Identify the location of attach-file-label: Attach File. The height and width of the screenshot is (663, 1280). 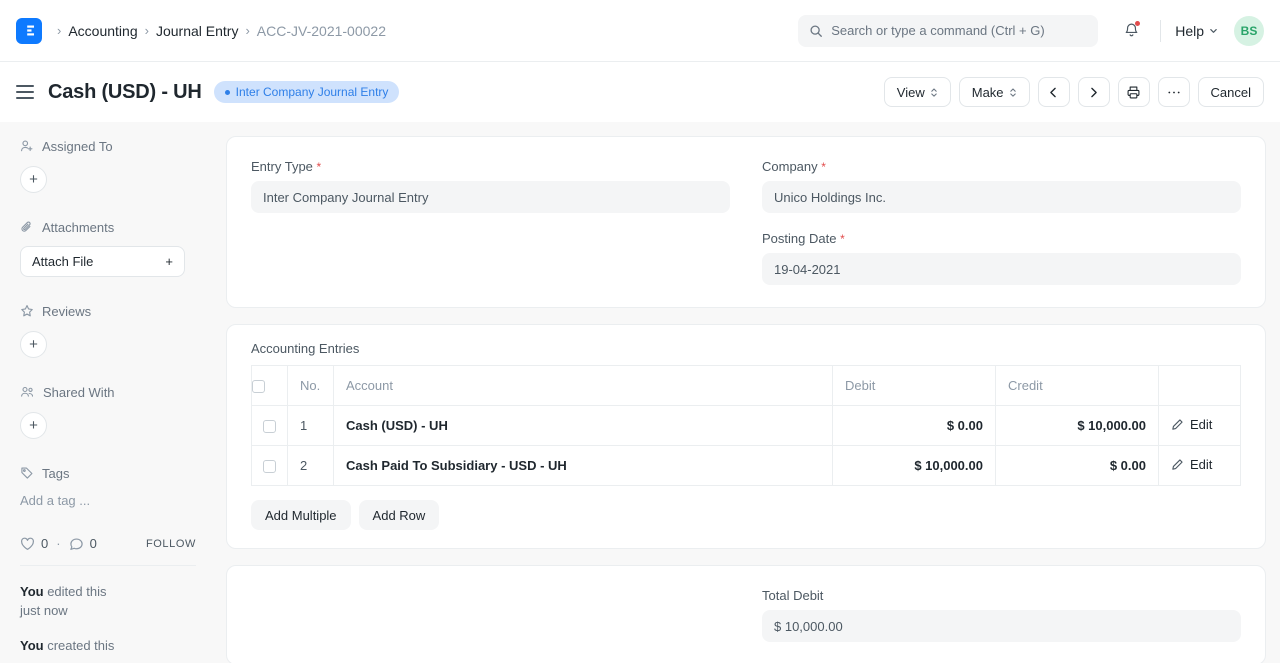
(63, 261).